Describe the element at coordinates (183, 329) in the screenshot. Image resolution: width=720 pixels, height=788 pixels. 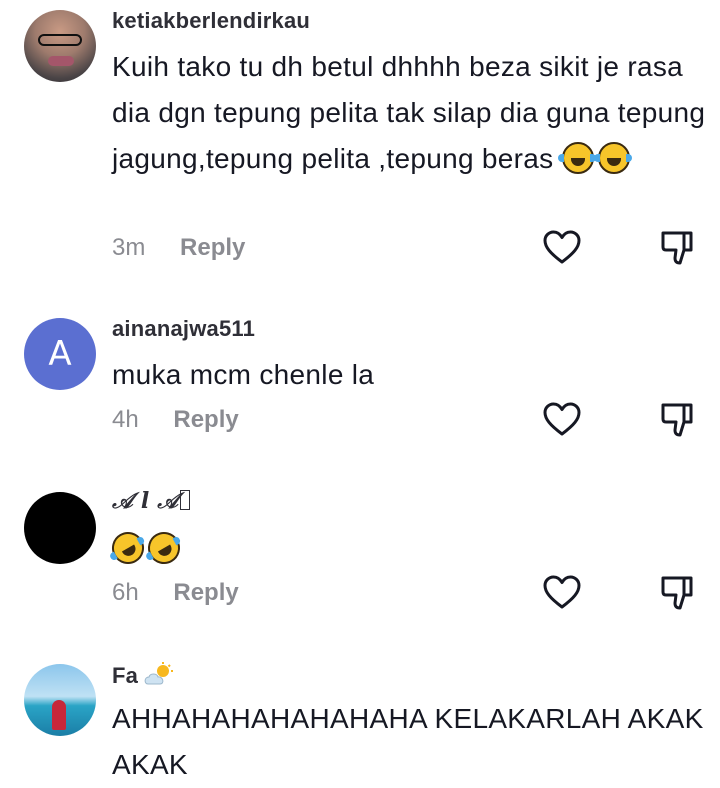
I see `comment-username: ainanajwa511` at that location.